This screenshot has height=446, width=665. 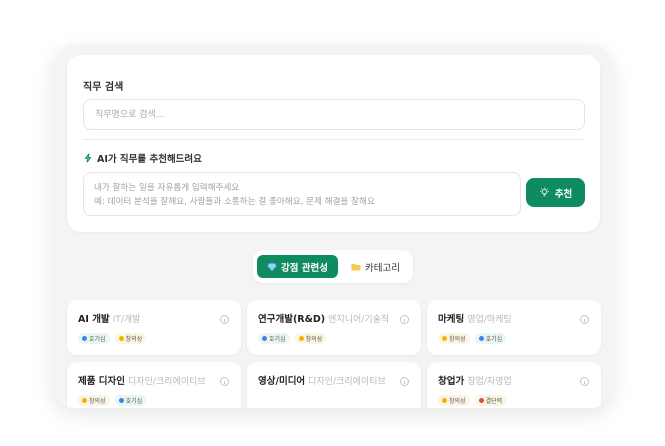 What do you see at coordinates (451, 319) in the screenshot?
I see `job-title: 마케팅` at bounding box center [451, 319].